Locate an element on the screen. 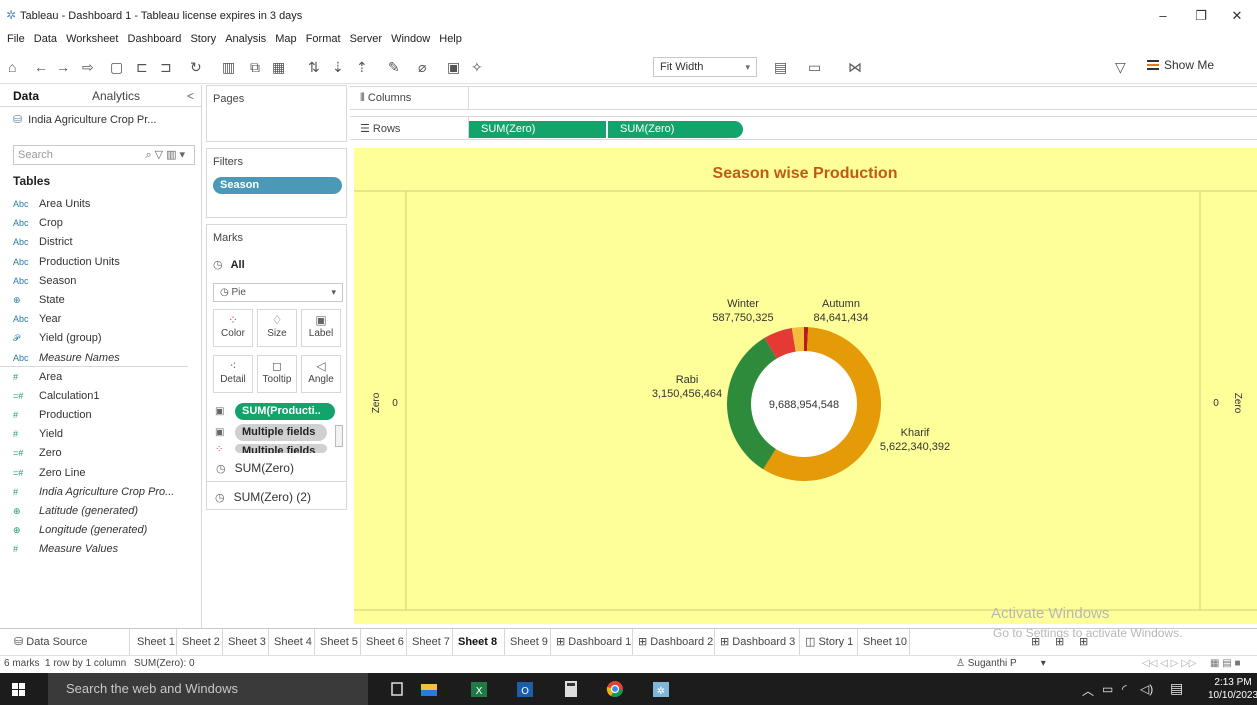  sort-desc-icon: ⇡ is located at coordinates (362, 67).